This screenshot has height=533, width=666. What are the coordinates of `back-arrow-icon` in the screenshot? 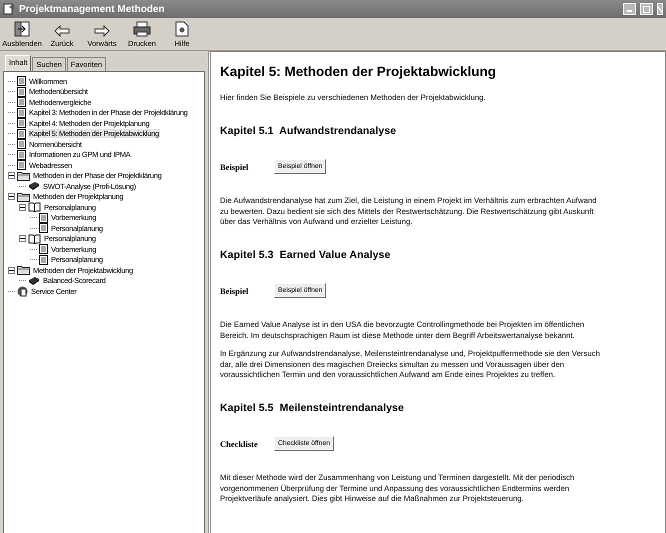 It's located at (62, 31).